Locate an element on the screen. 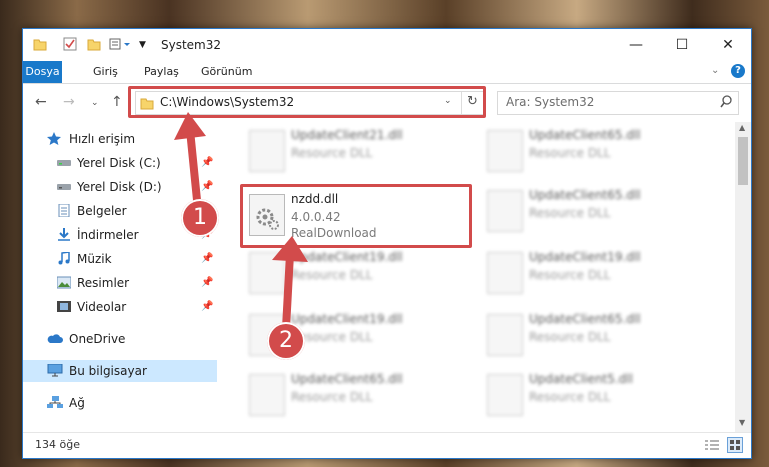 This screenshot has width=769, height=467. pictures-icon is located at coordinates (64, 282).